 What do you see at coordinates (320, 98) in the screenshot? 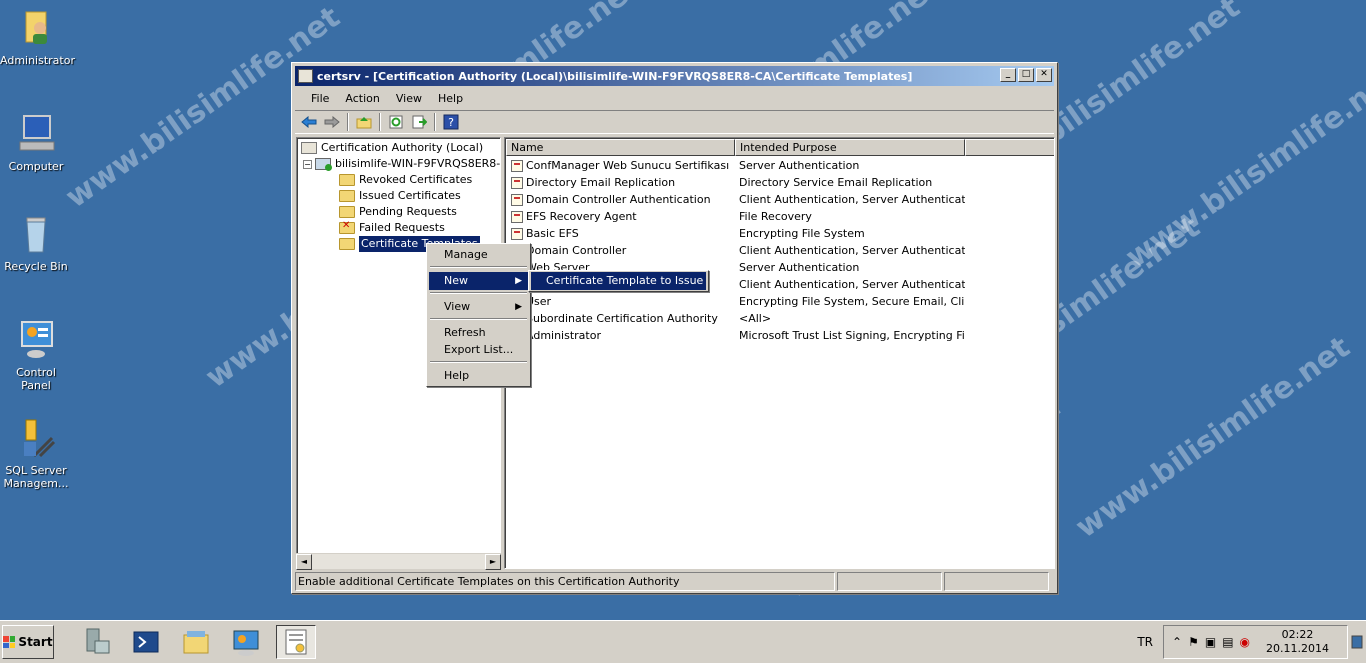
I see `menu-file: File` at bounding box center [320, 98].